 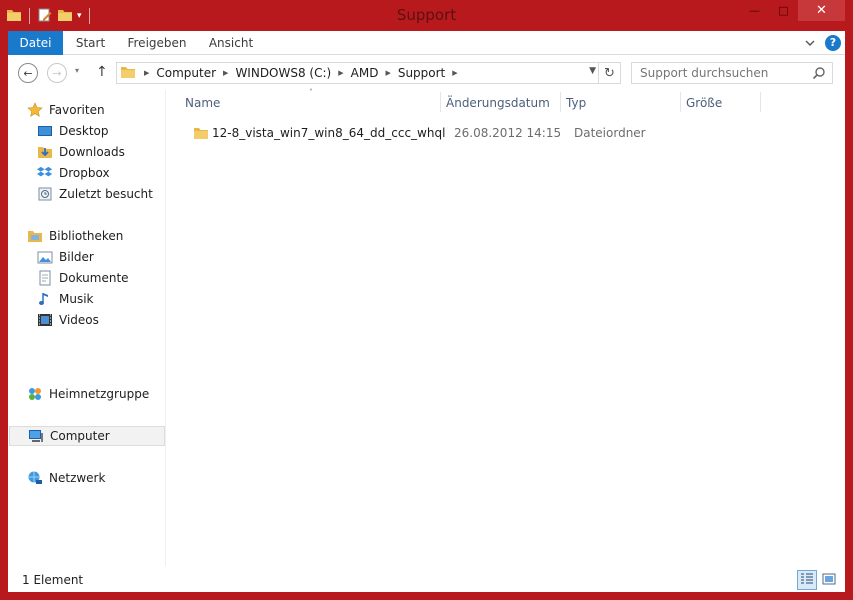 I want to click on details-view-icon, so click(x=807, y=580).